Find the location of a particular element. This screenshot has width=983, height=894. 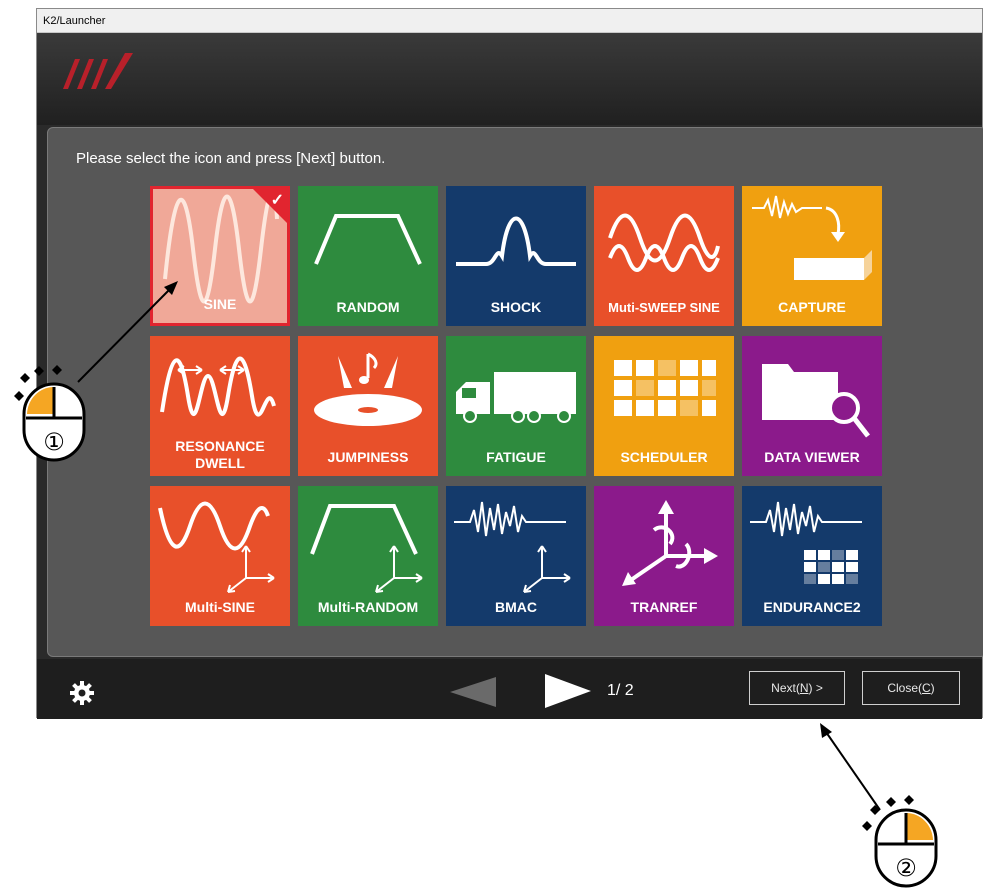

arrow-to-next is located at coordinates (850, 767).